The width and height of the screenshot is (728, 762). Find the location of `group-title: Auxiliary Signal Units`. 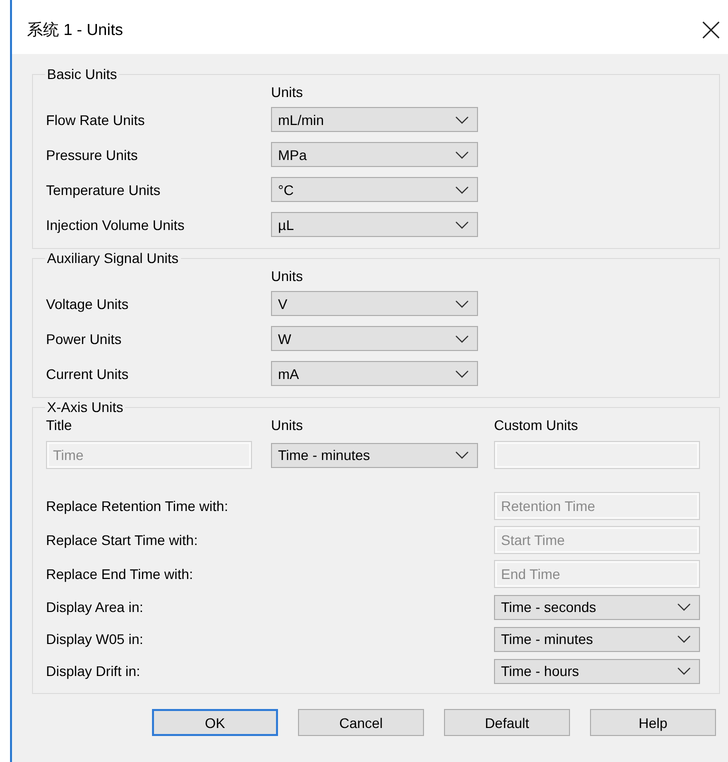

group-title: Auxiliary Signal Units is located at coordinates (113, 258).